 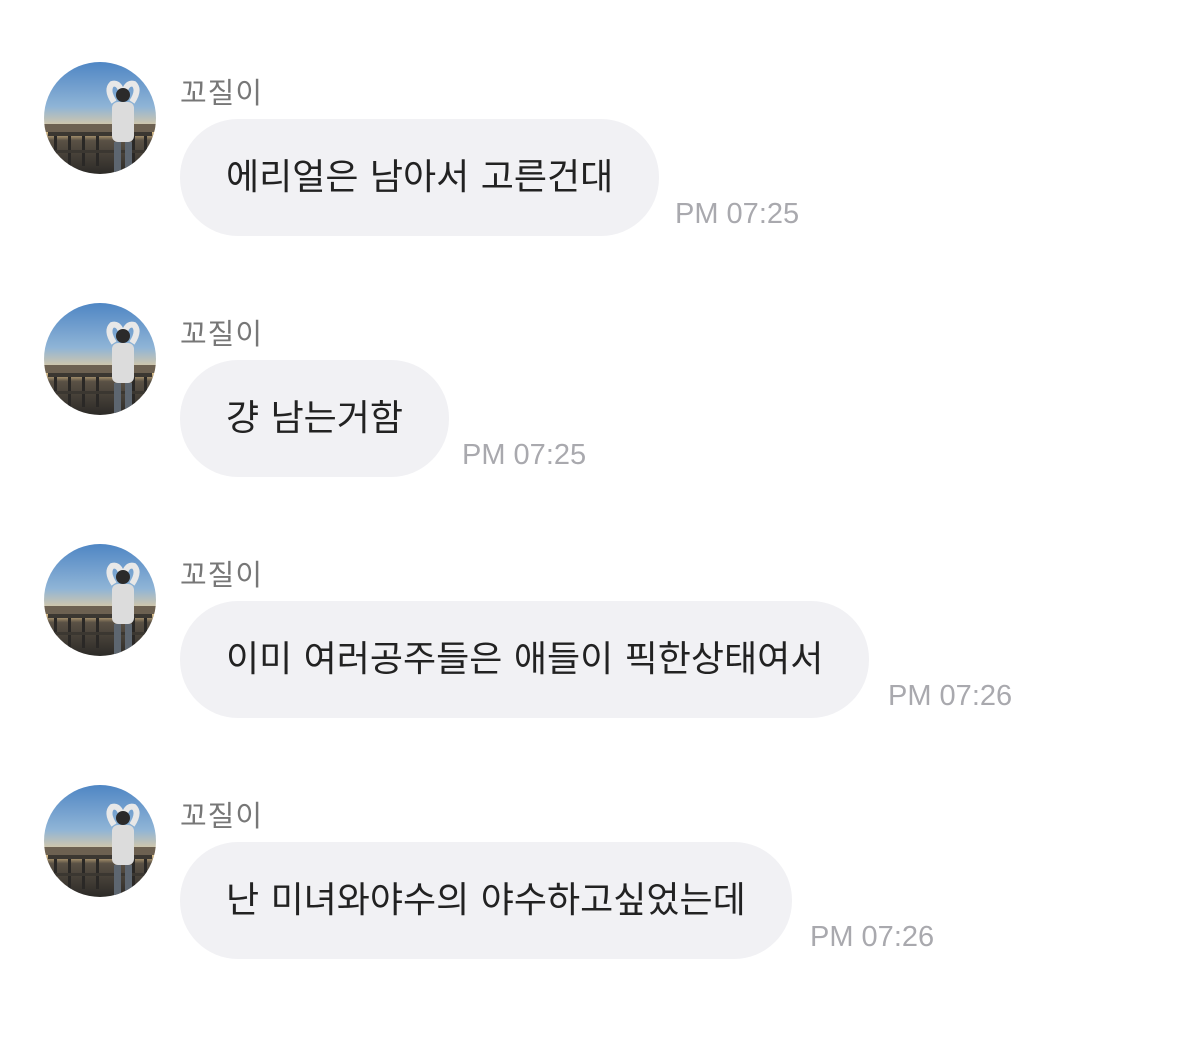 What do you see at coordinates (525, 659) in the screenshot?
I see `message-bubble: 이미 여러공주들은 애들이 픽한상태여서` at bounding box center [525, 659].